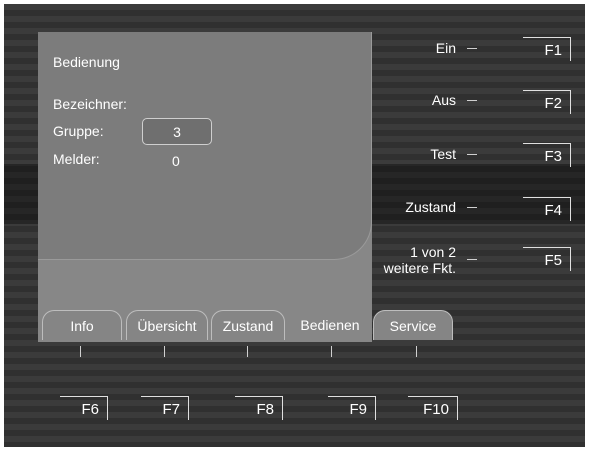 This screenshot has height=451, width=589. I want to click on f2-function-label: Aus, so click(443, 100).